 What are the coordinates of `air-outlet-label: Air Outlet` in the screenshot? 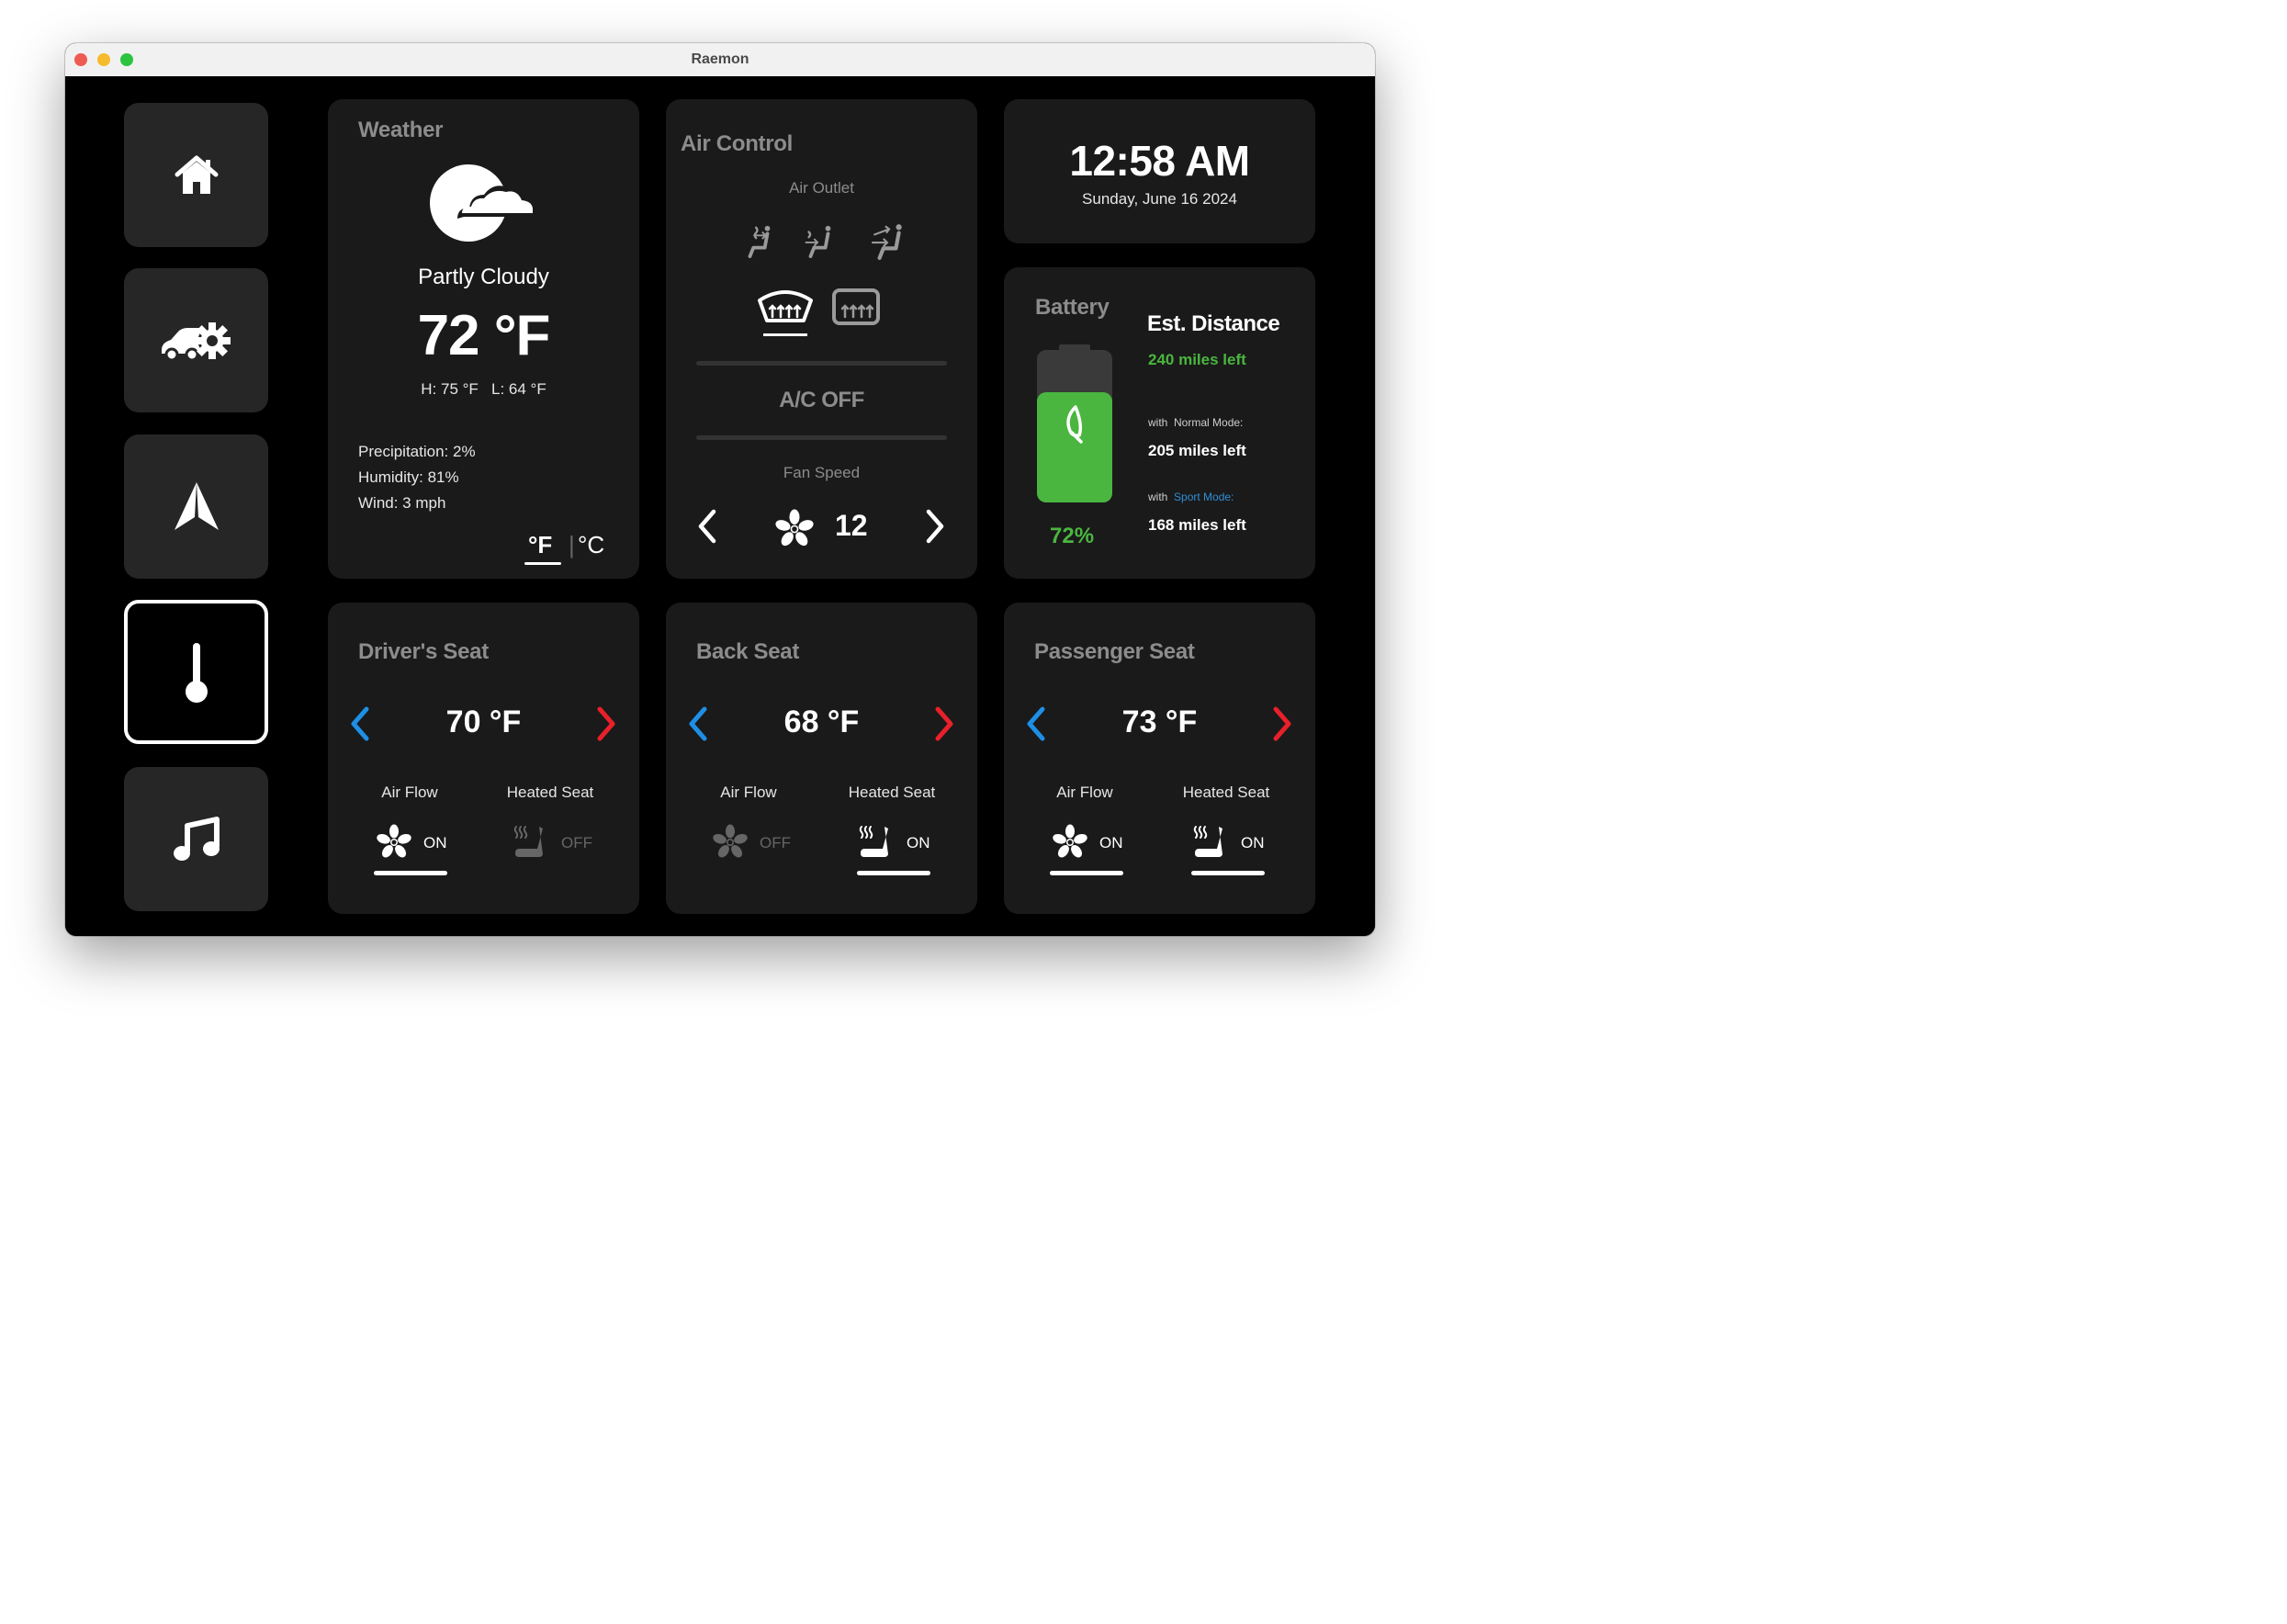 It's located at (821, 188).